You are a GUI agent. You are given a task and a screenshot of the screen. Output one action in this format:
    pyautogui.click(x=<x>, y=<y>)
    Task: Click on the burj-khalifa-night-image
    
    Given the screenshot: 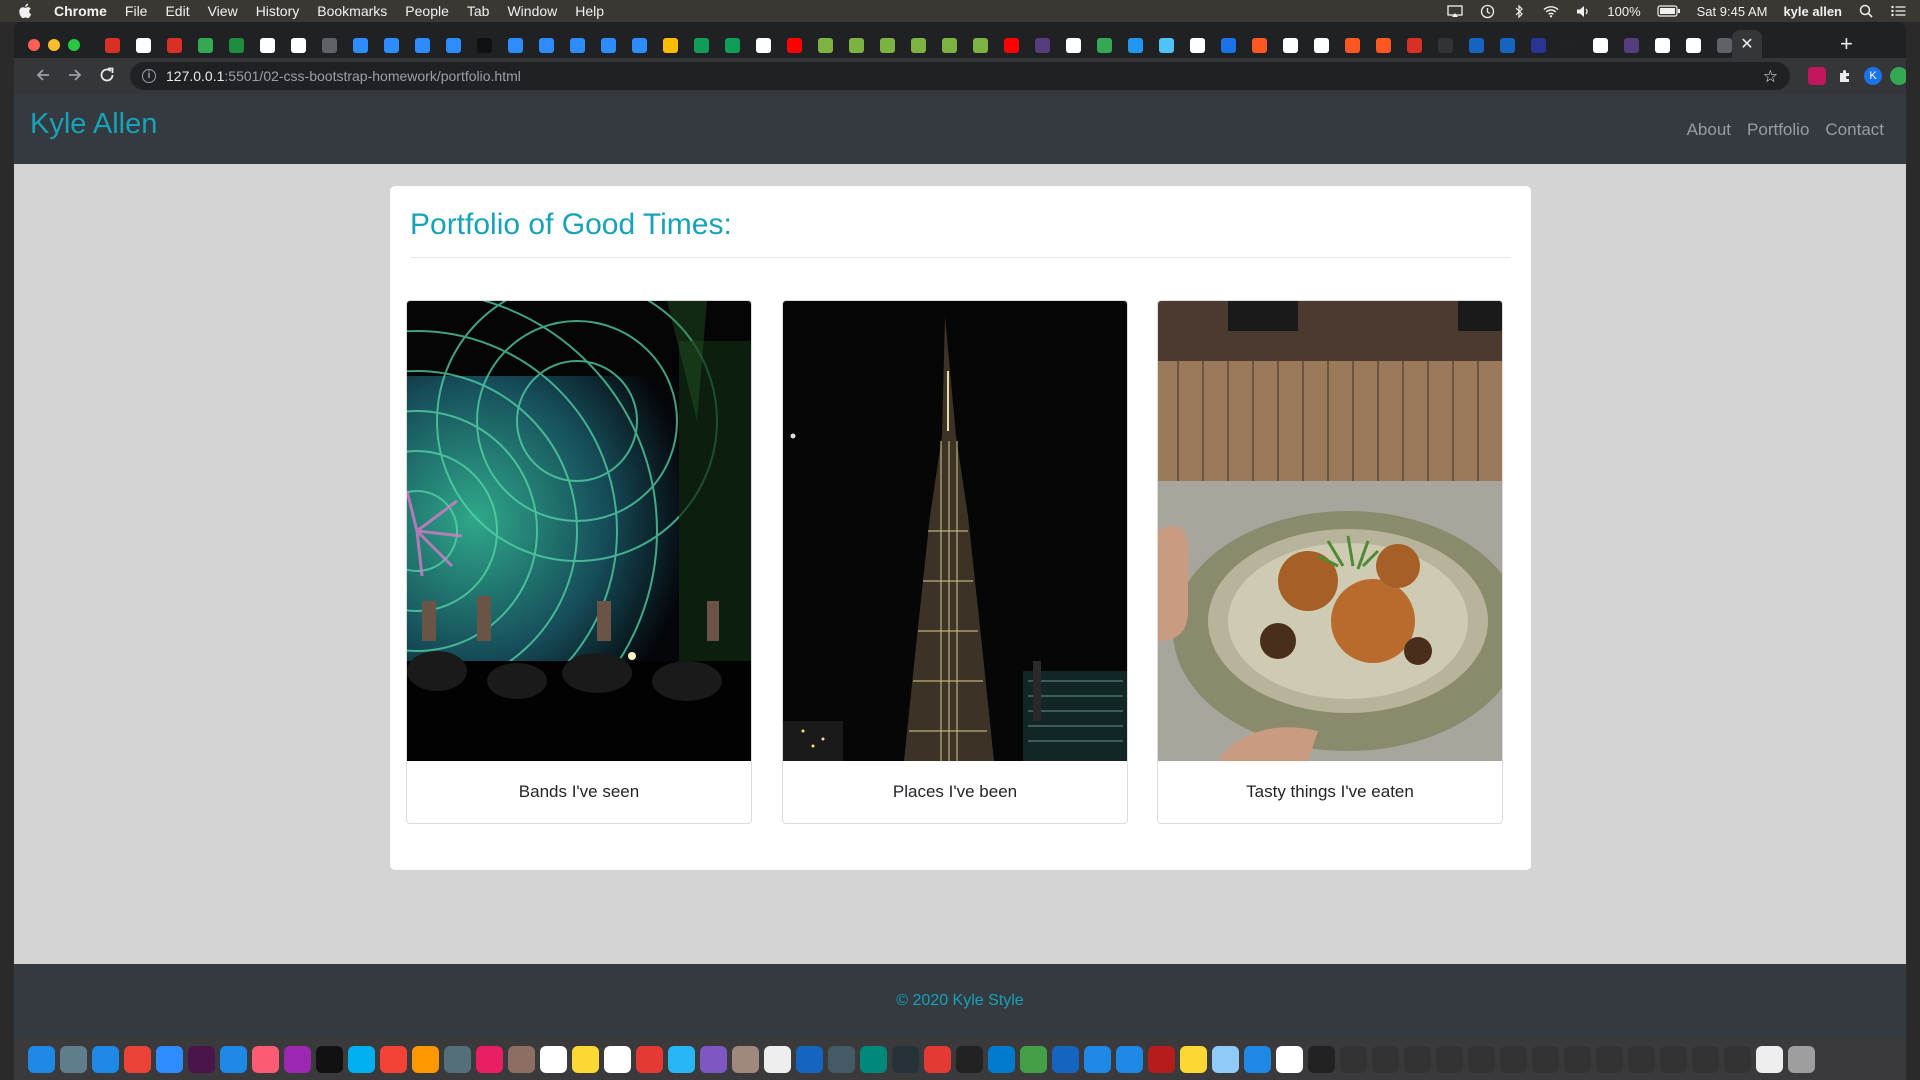 What is the action you would take?
    pyautogui.click(x=955, y=531)
    